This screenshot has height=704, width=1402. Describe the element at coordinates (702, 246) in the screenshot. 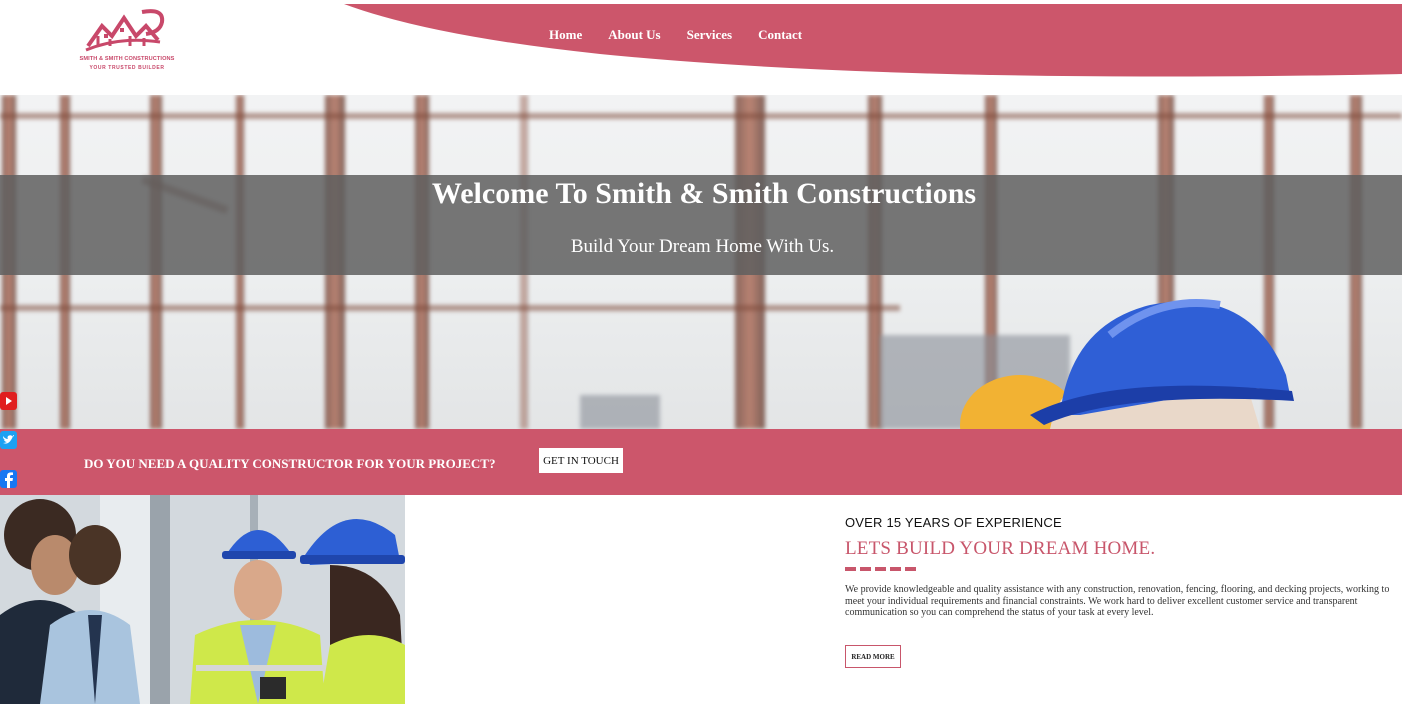

I see `hero-subtitle: Build Your Dream Home With Us.` at that location.